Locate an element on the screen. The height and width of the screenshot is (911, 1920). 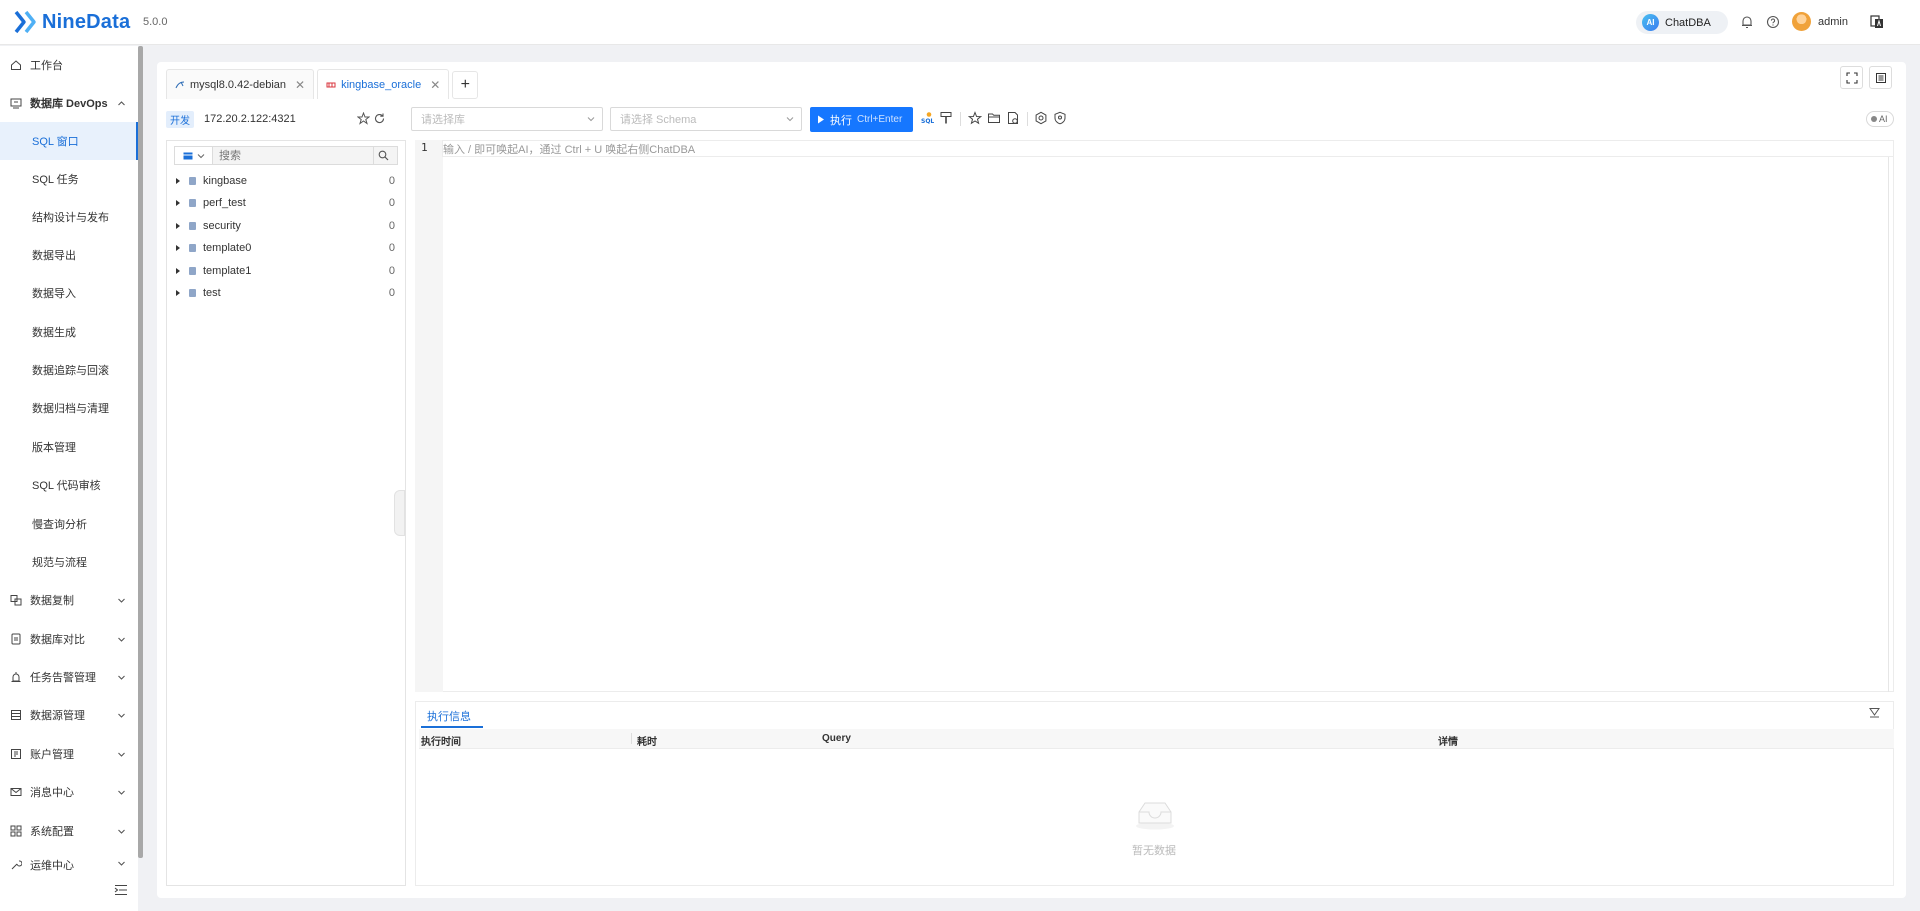
sidebar-group-ops: 运维中心 is located at coordinates (69, 863).